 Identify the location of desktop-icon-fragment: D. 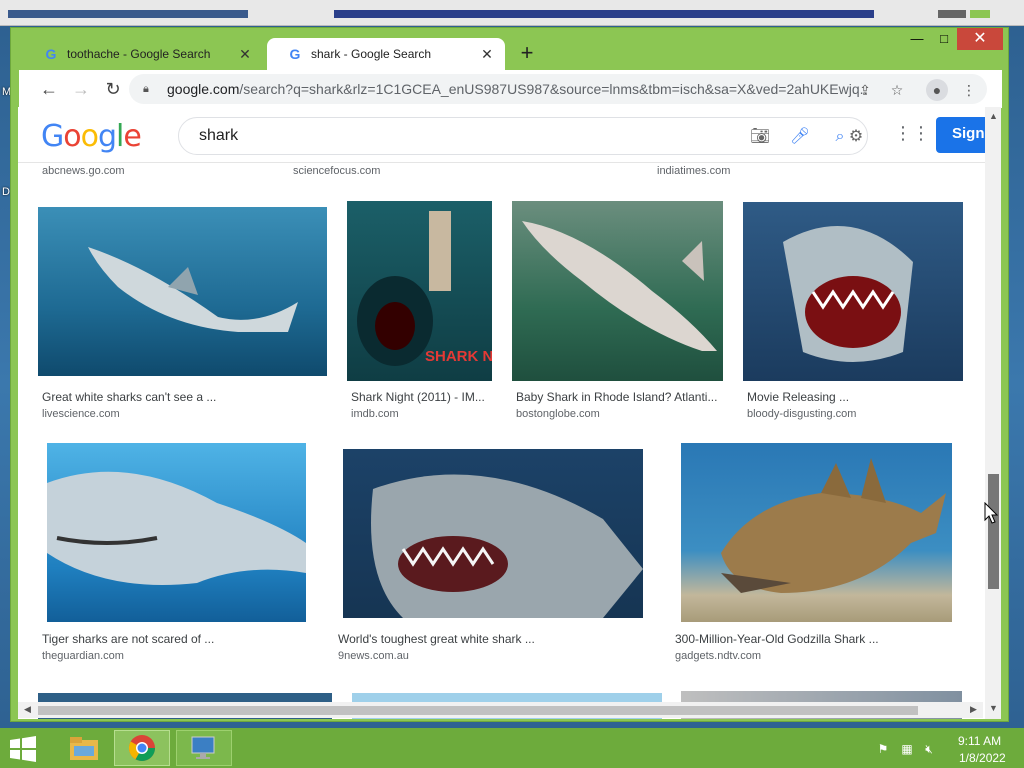
(6, 192).